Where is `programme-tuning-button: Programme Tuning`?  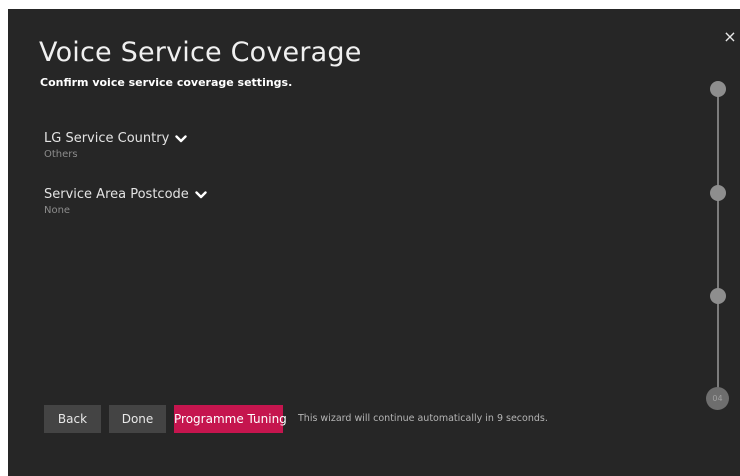
programme-tuning-button: Programme Tuning is located at coordinates (230, 419).